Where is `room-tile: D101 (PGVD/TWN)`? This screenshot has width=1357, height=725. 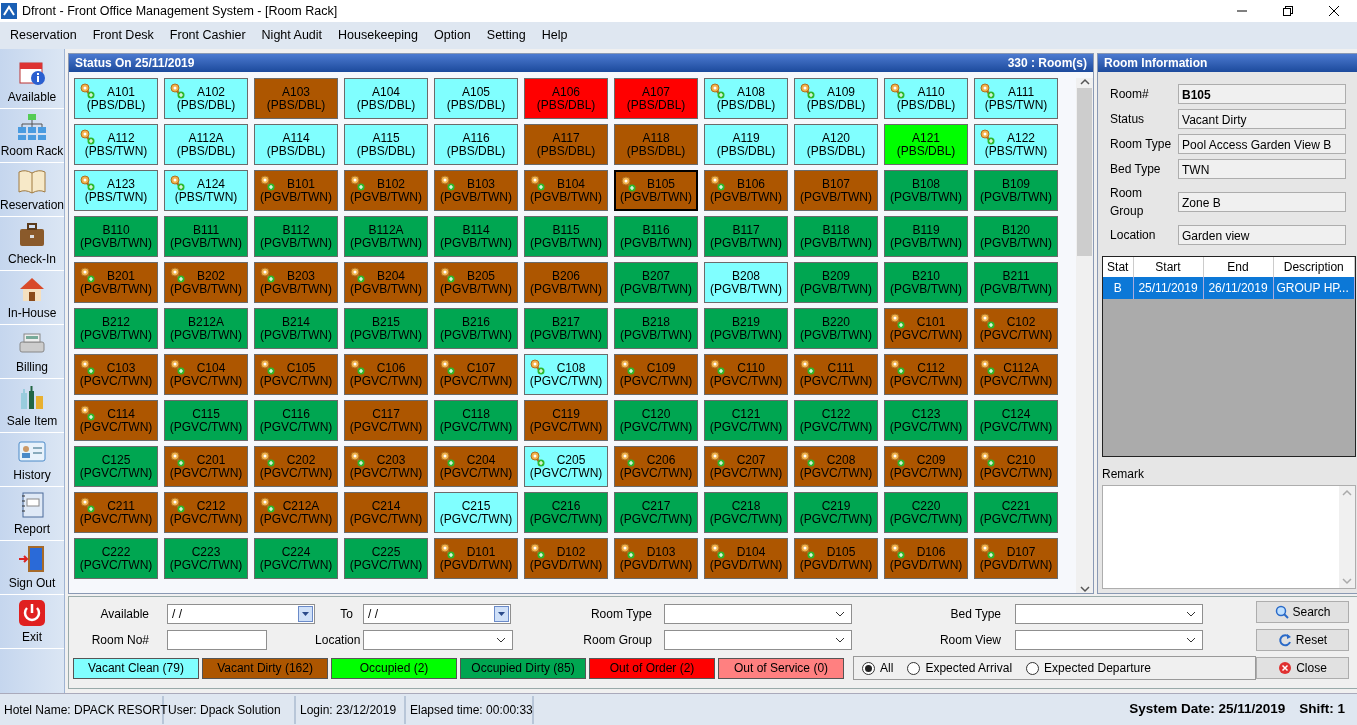 room-tile: D101 (PGVD/TWN) is located at coordinates (476, 558).